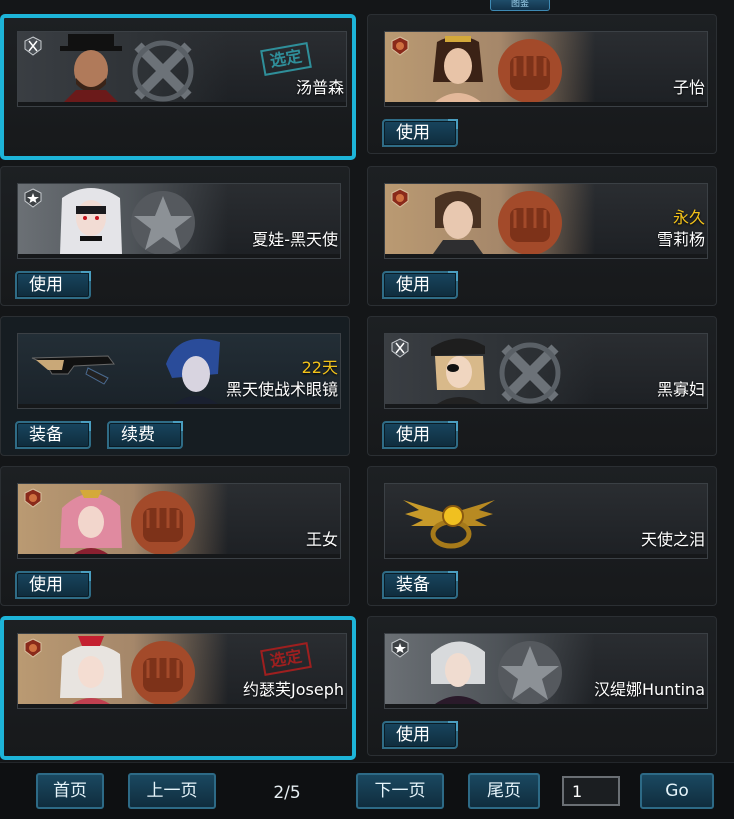  I want to click on last-page-button: 尾页, so click(504, 791).